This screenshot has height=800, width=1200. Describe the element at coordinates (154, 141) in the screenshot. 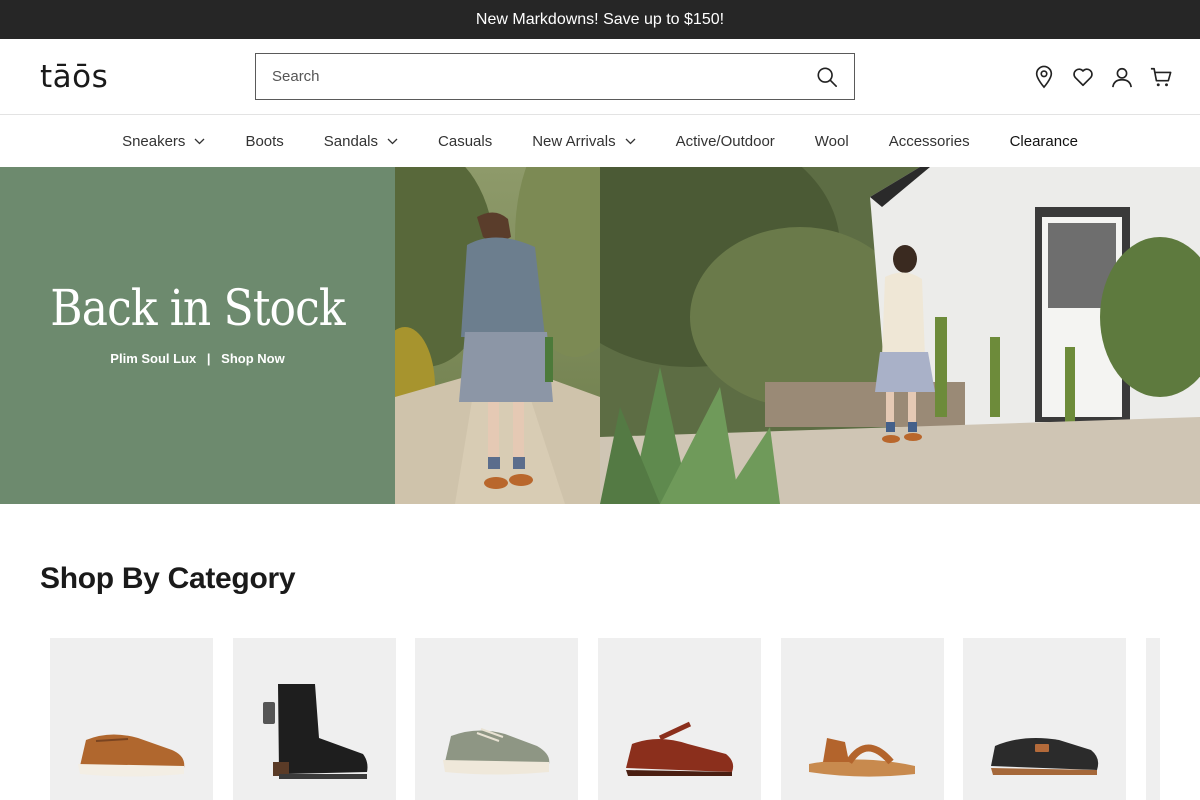

I see `nav-label: Sneakers` at that location.